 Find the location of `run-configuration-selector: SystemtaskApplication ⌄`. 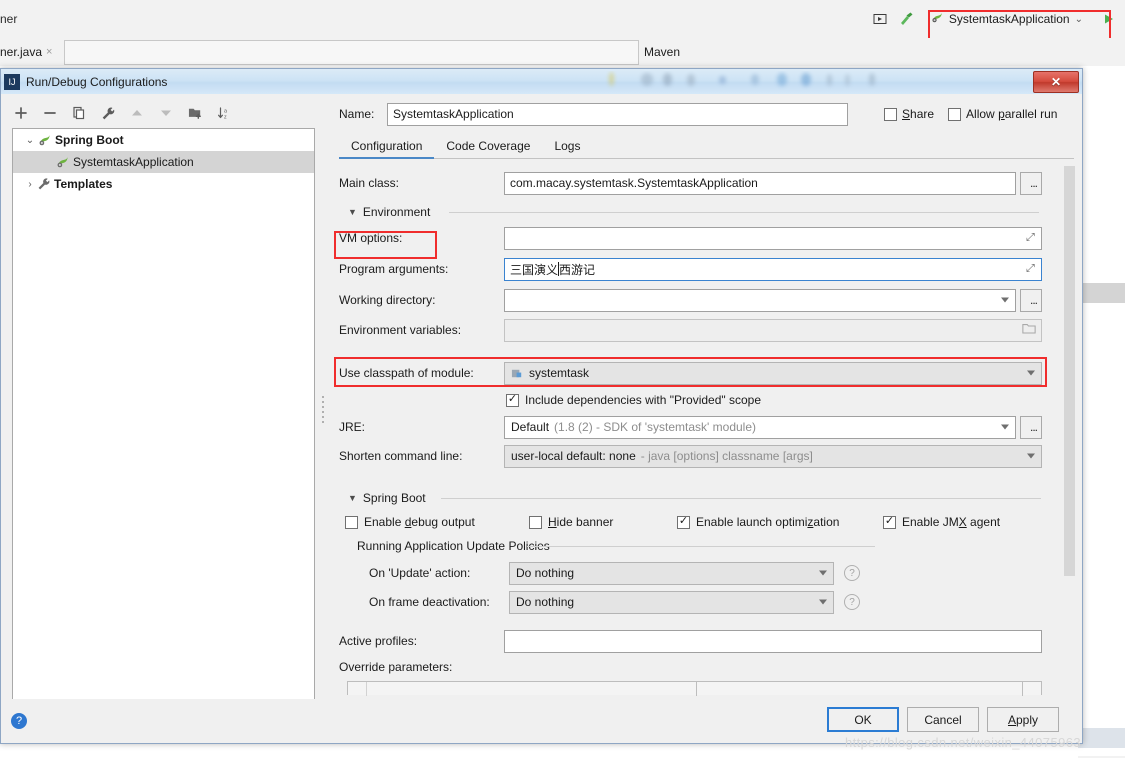

run-configuration-selector: SystemtaskApplication ⌄ is located at coordinates (1007, 19).